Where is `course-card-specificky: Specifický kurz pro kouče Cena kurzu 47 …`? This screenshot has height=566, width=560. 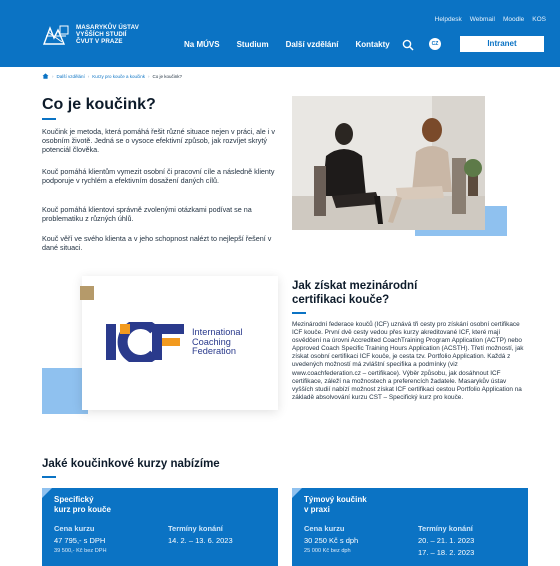
course-card-specificky: Specifický kurz pro kouče Cena kurzu 47 … is located at coordinates (160, 527).